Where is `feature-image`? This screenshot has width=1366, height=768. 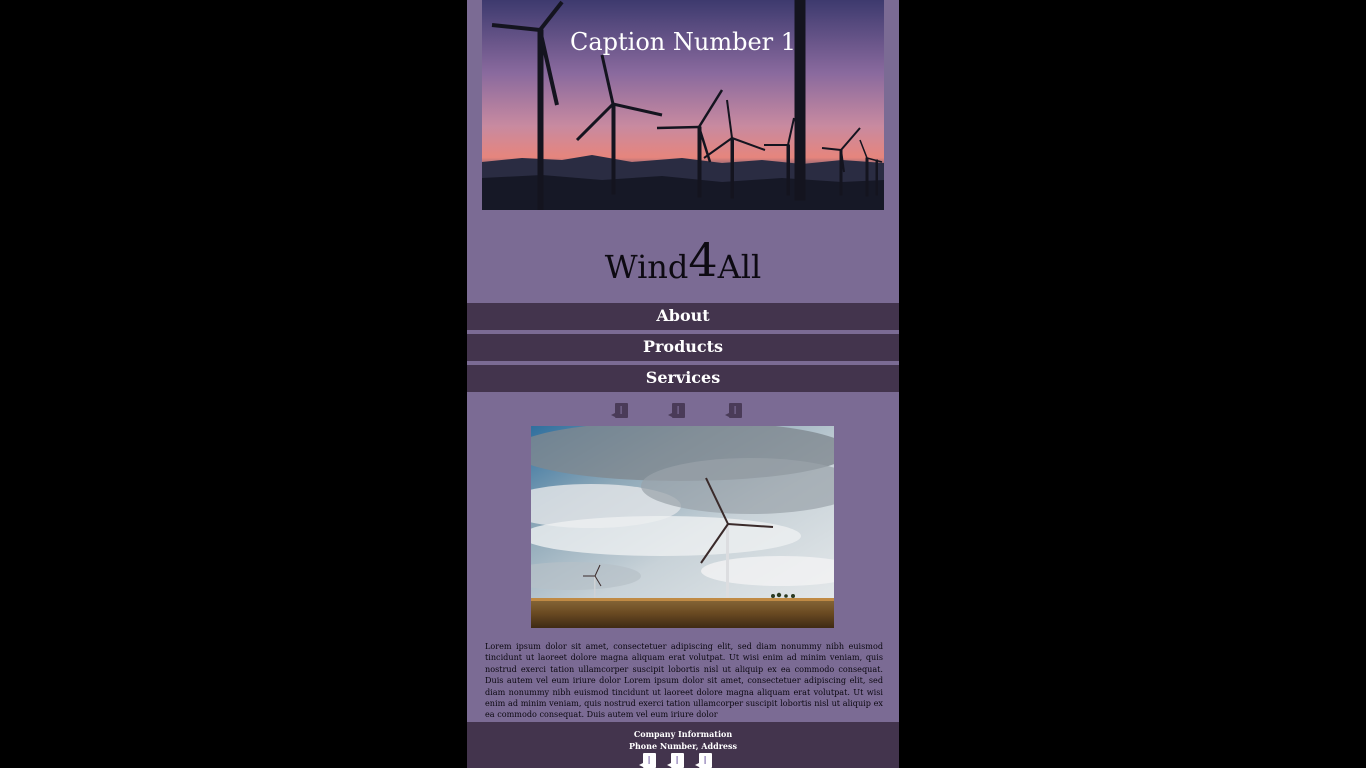 feature-image is located at coordinates (682, 527).